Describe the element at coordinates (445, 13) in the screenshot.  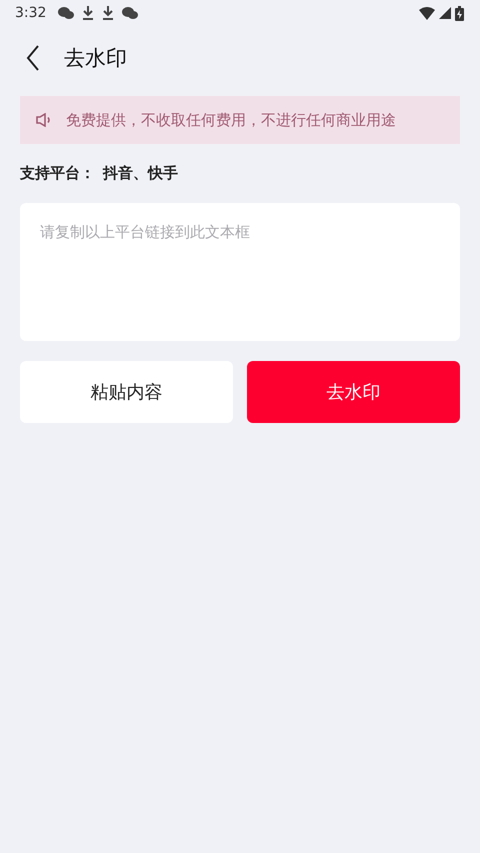
I see `signal-icon` at that location.